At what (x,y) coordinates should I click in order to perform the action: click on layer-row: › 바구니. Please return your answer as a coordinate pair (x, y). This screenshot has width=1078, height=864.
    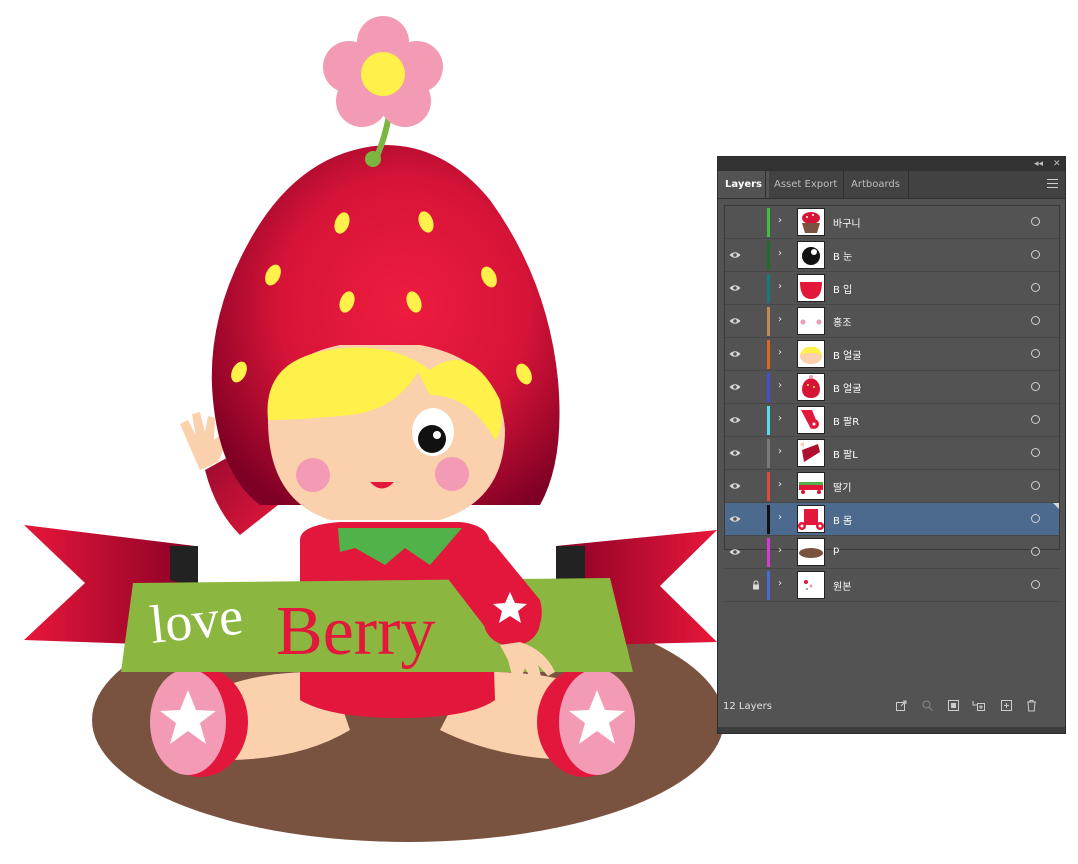
    Looking at the image, I should click on (892, 222).